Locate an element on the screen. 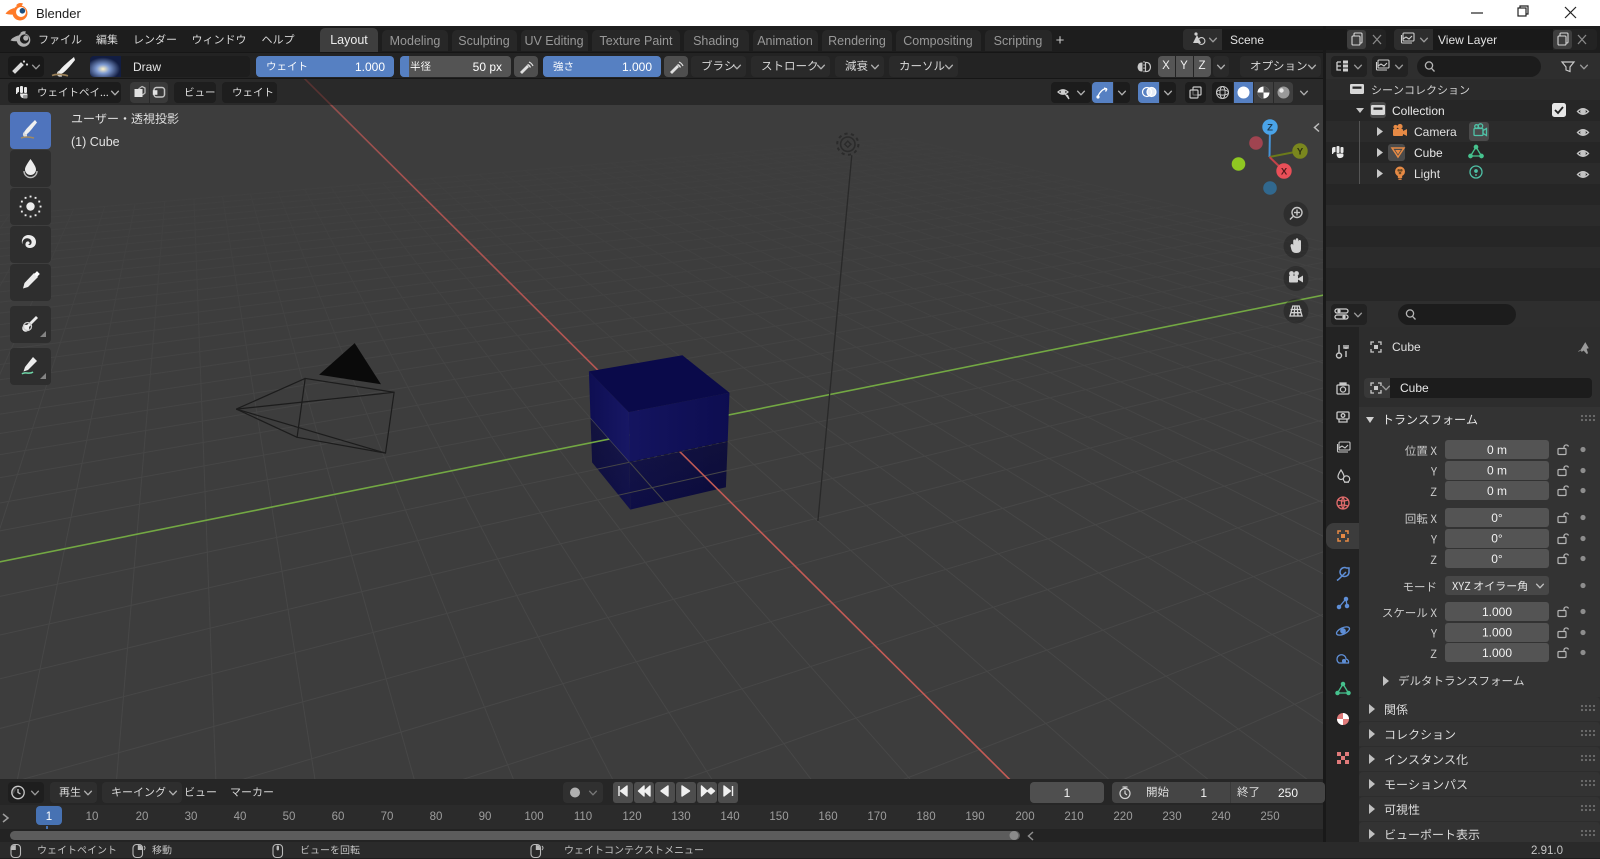  svg-text: X is located at coordinates (1284, 172).